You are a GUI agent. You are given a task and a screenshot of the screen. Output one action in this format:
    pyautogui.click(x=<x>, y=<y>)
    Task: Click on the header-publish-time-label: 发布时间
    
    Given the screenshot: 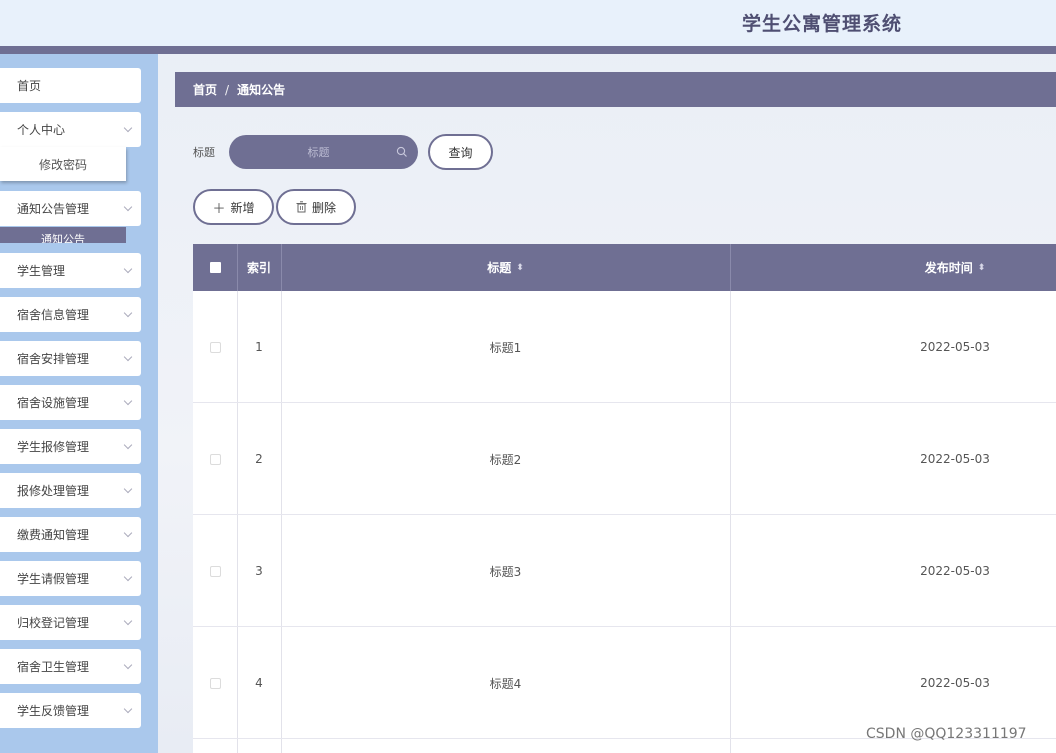 What is the action you would take?
    pyautogui.click(x=948, y=268)
    